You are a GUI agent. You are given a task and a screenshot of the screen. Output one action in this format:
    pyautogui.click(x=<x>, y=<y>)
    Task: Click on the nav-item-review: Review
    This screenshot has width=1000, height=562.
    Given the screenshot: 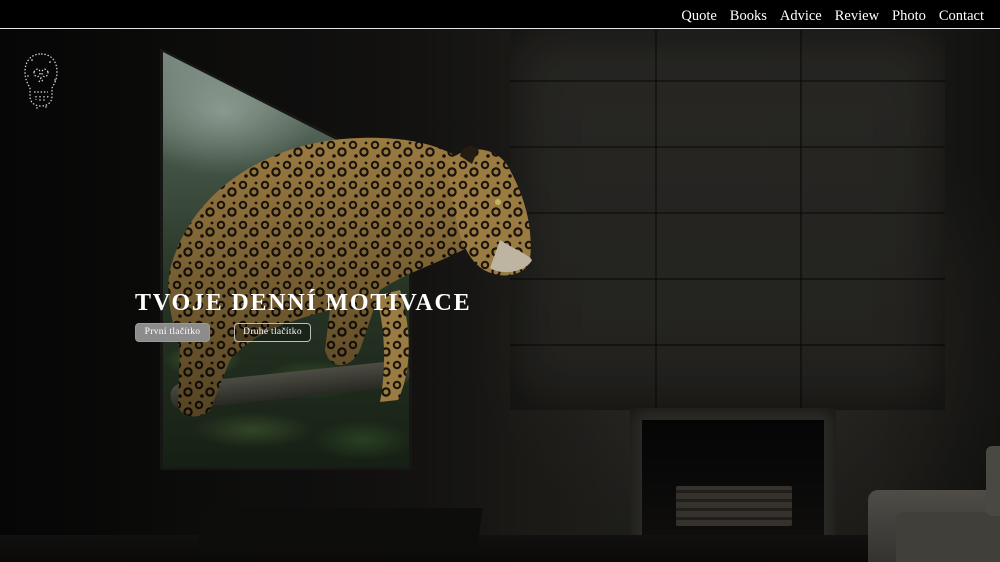 What is the action you would take?
    pyautogui.click(x=857, y=16)
    